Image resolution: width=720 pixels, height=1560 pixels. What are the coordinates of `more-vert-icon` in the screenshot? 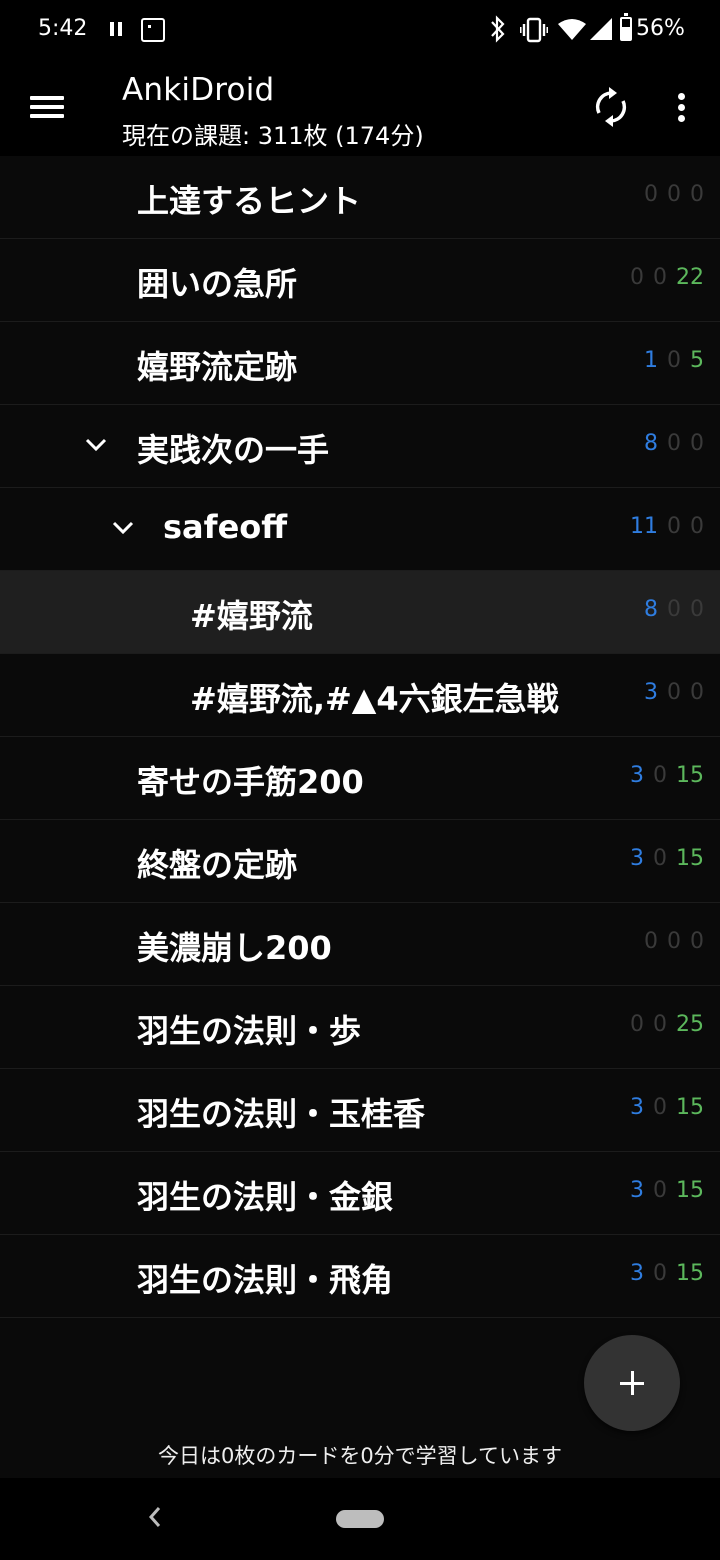 It's located at (682, 110).